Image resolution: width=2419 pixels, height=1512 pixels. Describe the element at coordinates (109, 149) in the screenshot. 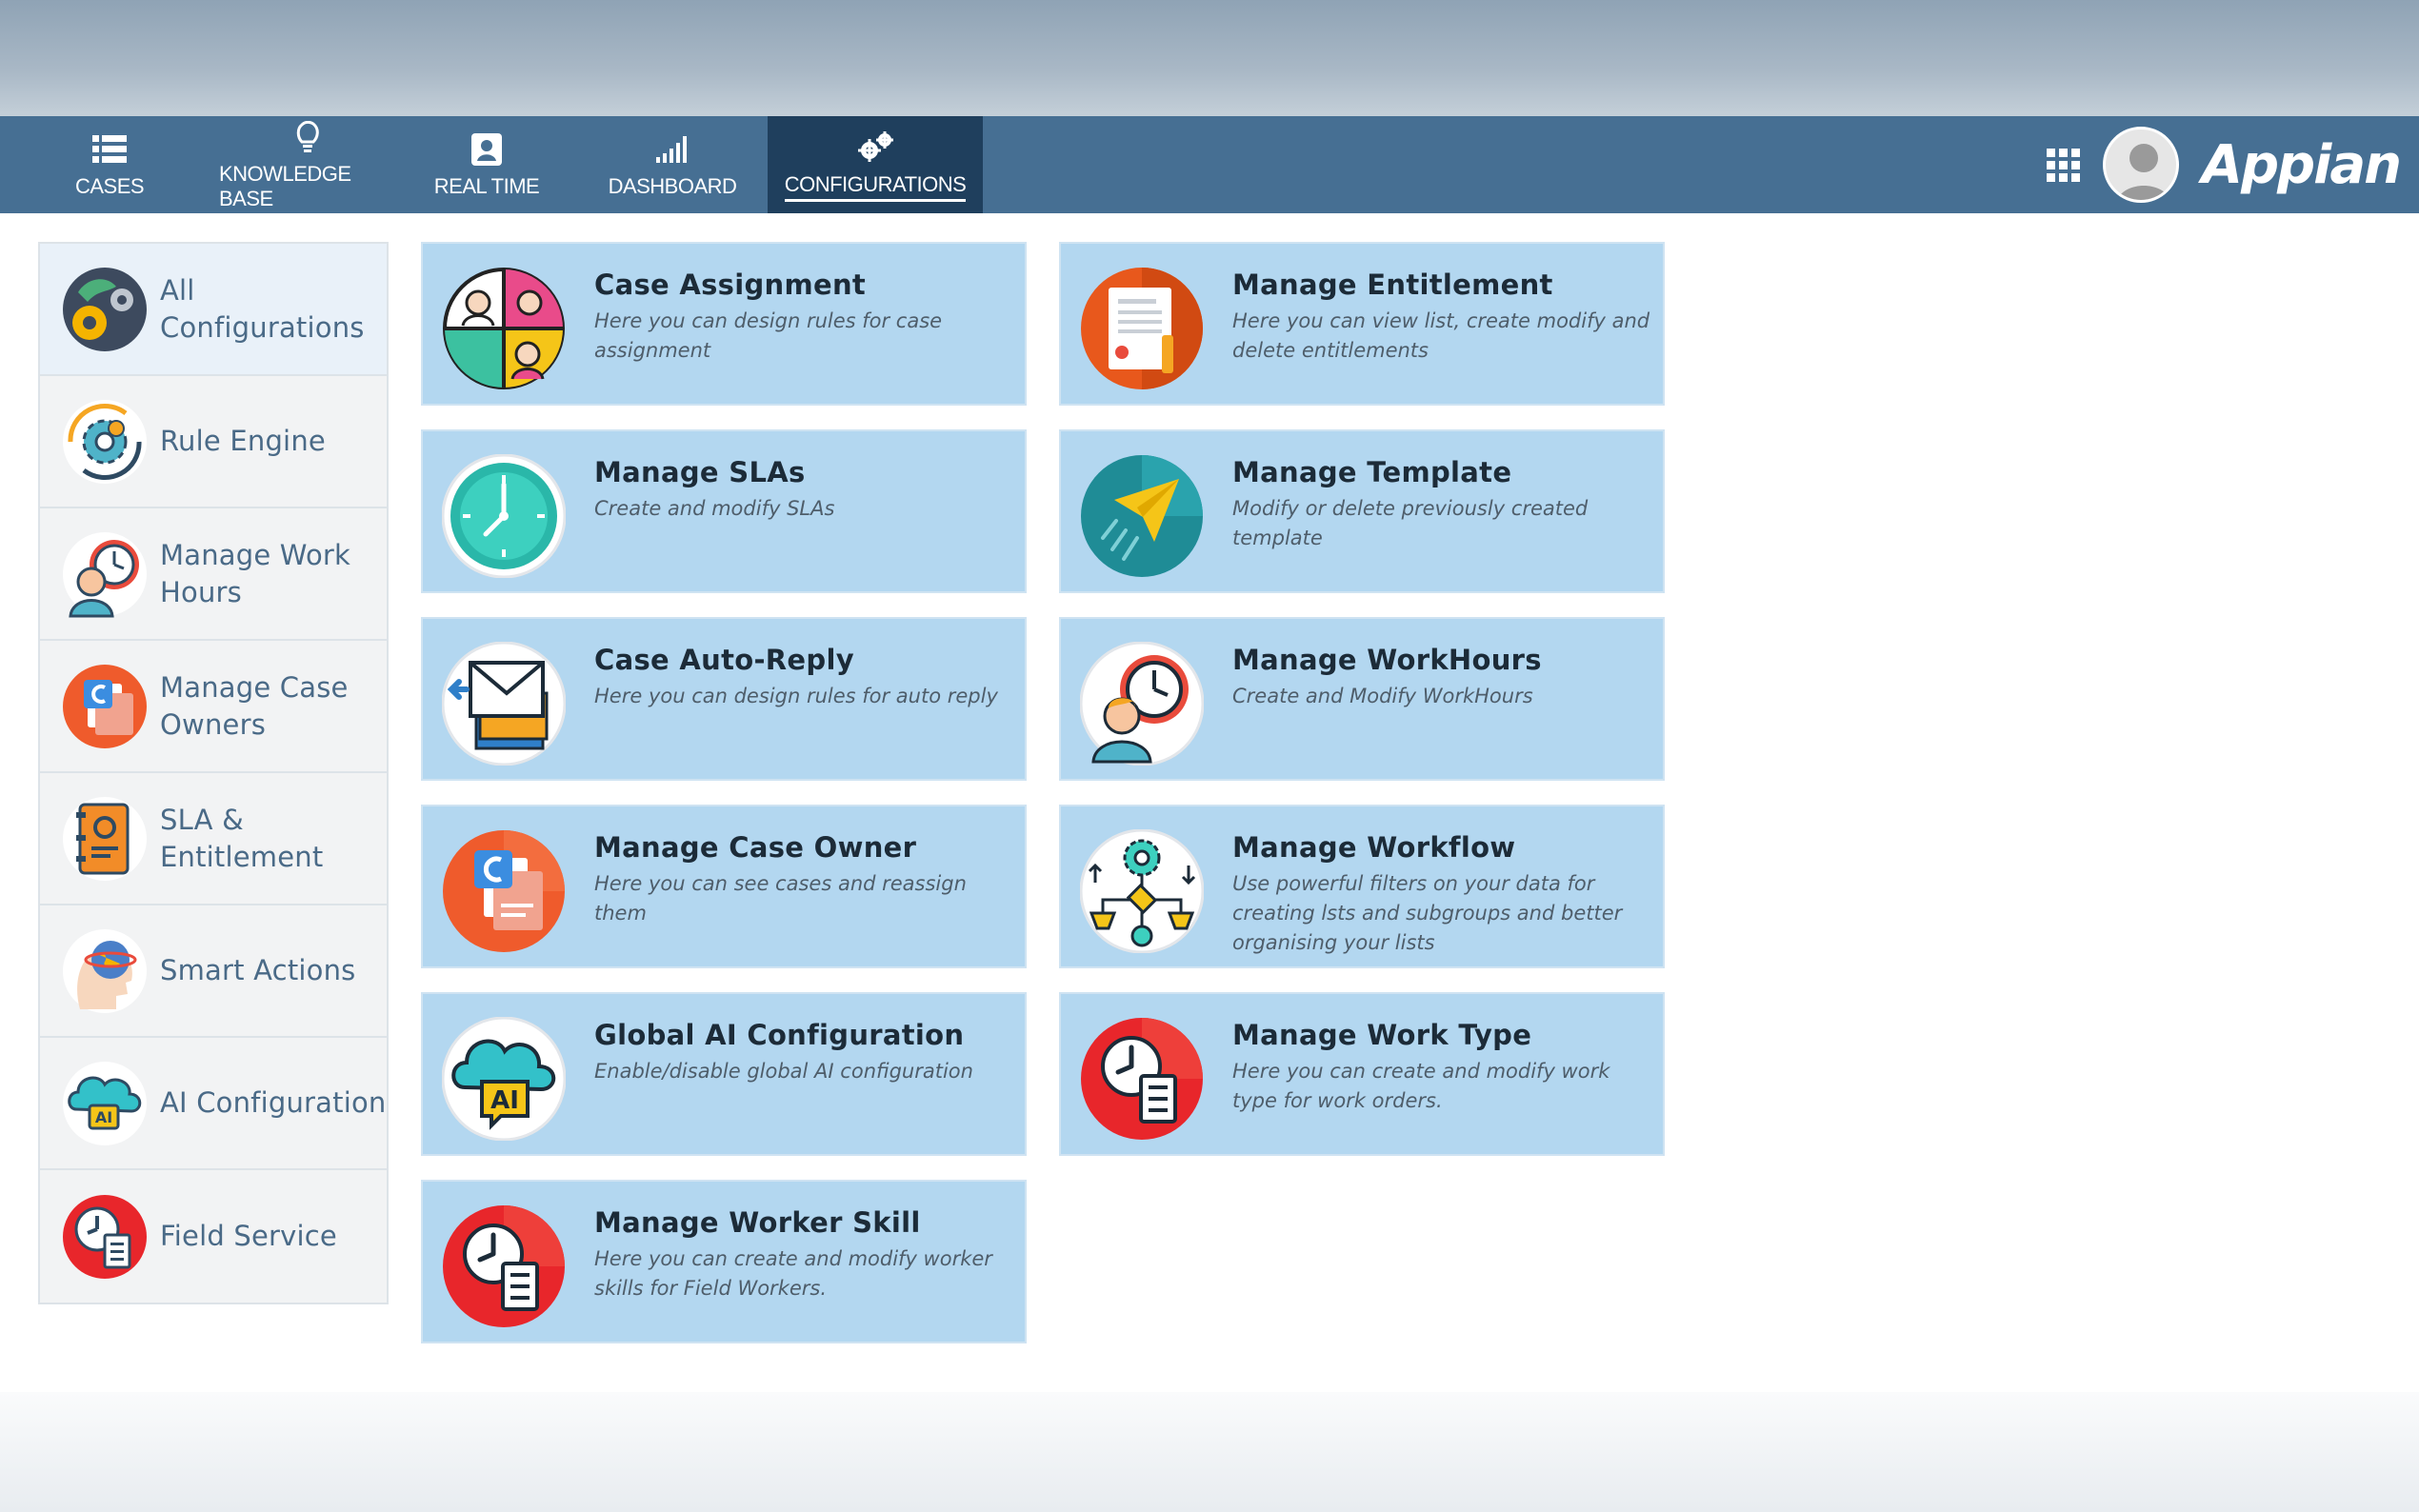

I see `list-icon` at that location.